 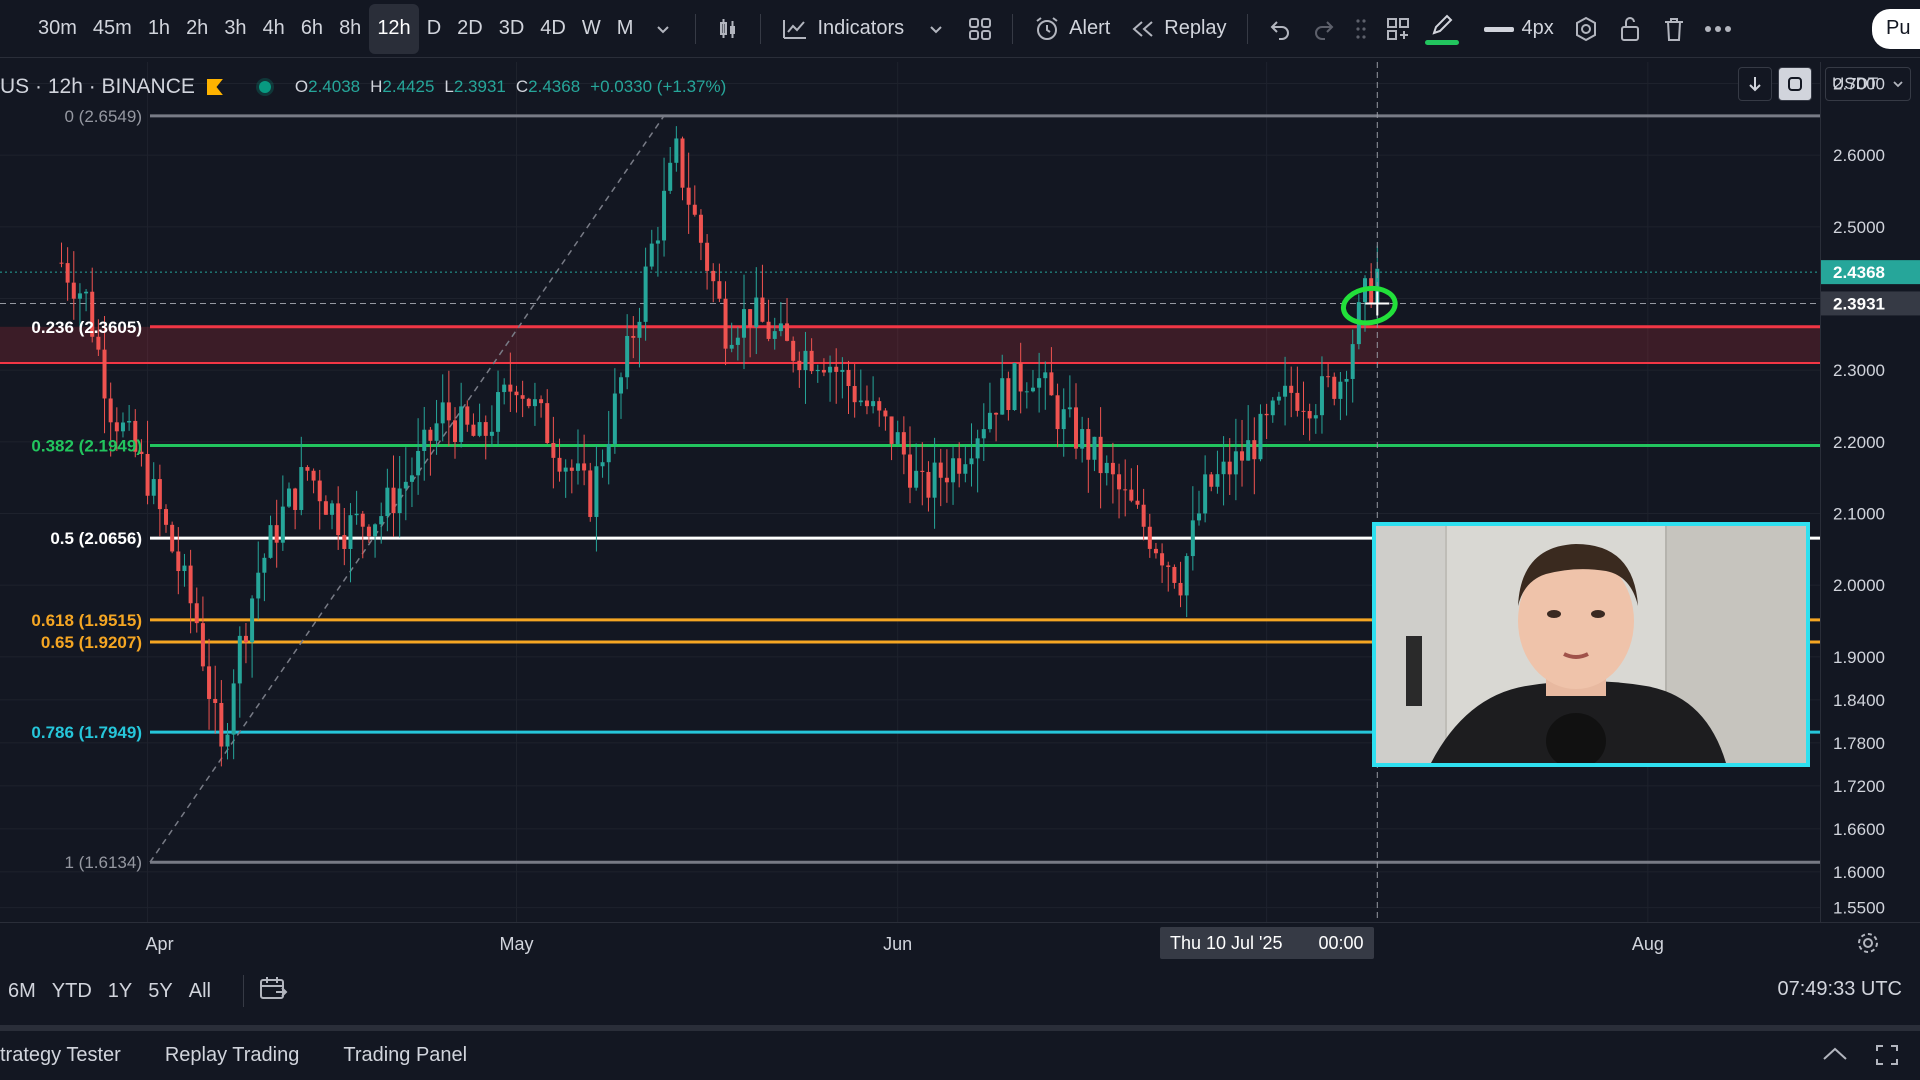 What do you see at coordinates (1859, 908) in the screenshot?
I see `price-tick-label: 1.5500` at bounding box center [1859, 908].